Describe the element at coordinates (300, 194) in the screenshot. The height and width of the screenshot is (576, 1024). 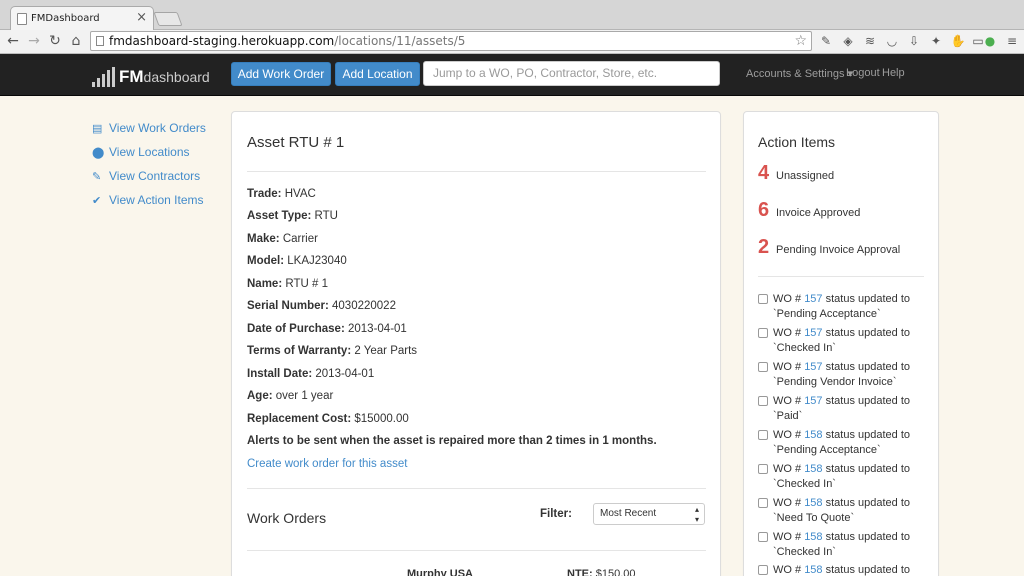
I see `field-value: HVAC` at that location.